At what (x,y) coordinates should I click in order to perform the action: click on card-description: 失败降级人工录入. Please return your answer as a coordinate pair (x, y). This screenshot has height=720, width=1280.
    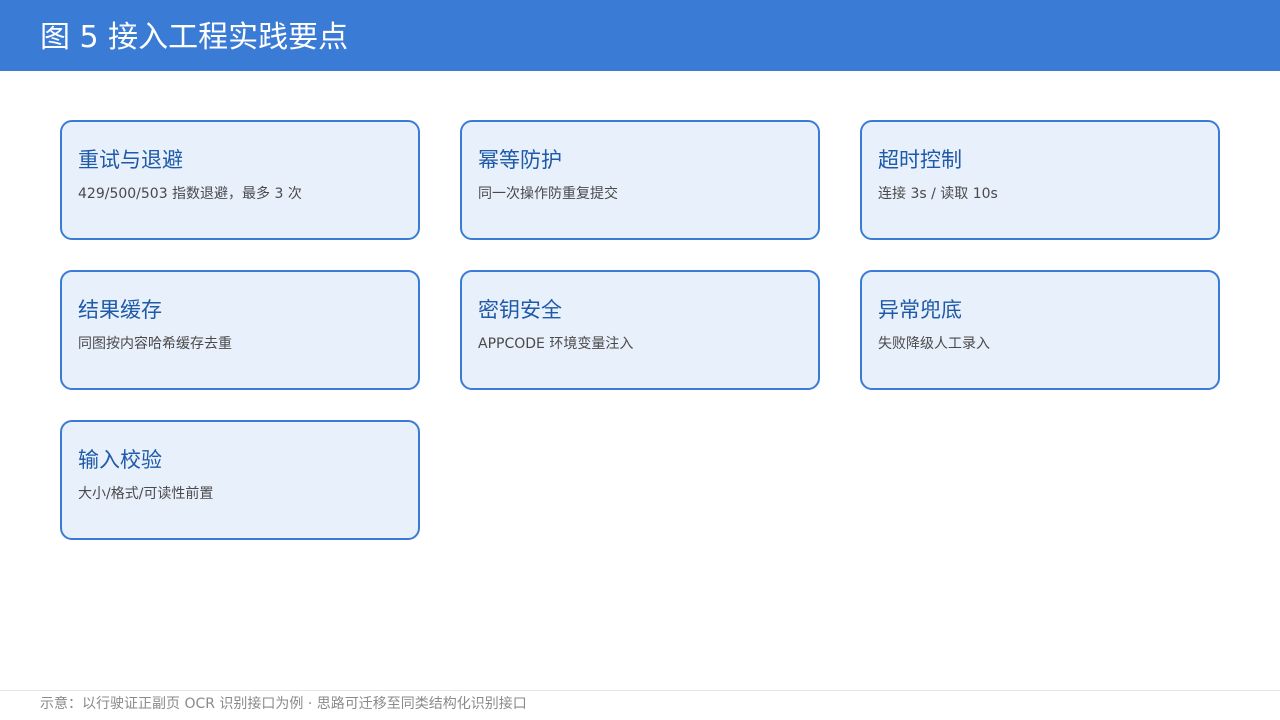
    Looking at the image, I should click on (934, 344).